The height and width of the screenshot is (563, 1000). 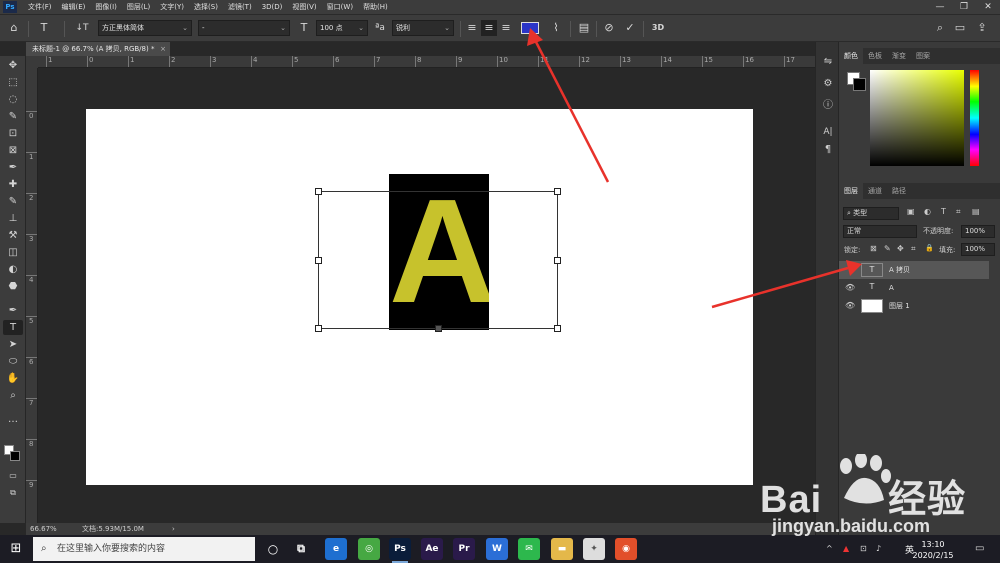 What do you see at coordinates (13, 395) in the screenshot?
I see `zoom-tool-icon: ⌕` at bounding box center [13, 395].